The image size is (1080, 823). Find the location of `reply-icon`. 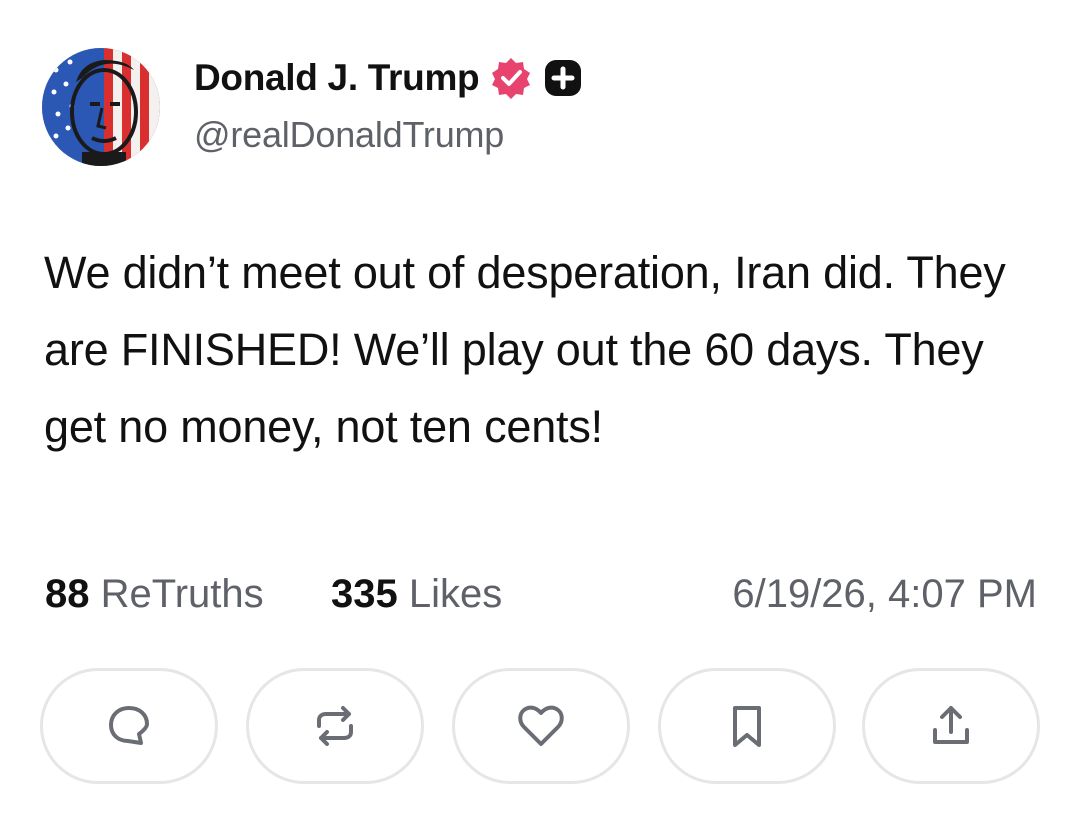

reply-icon is located at coordinates (129, 725).